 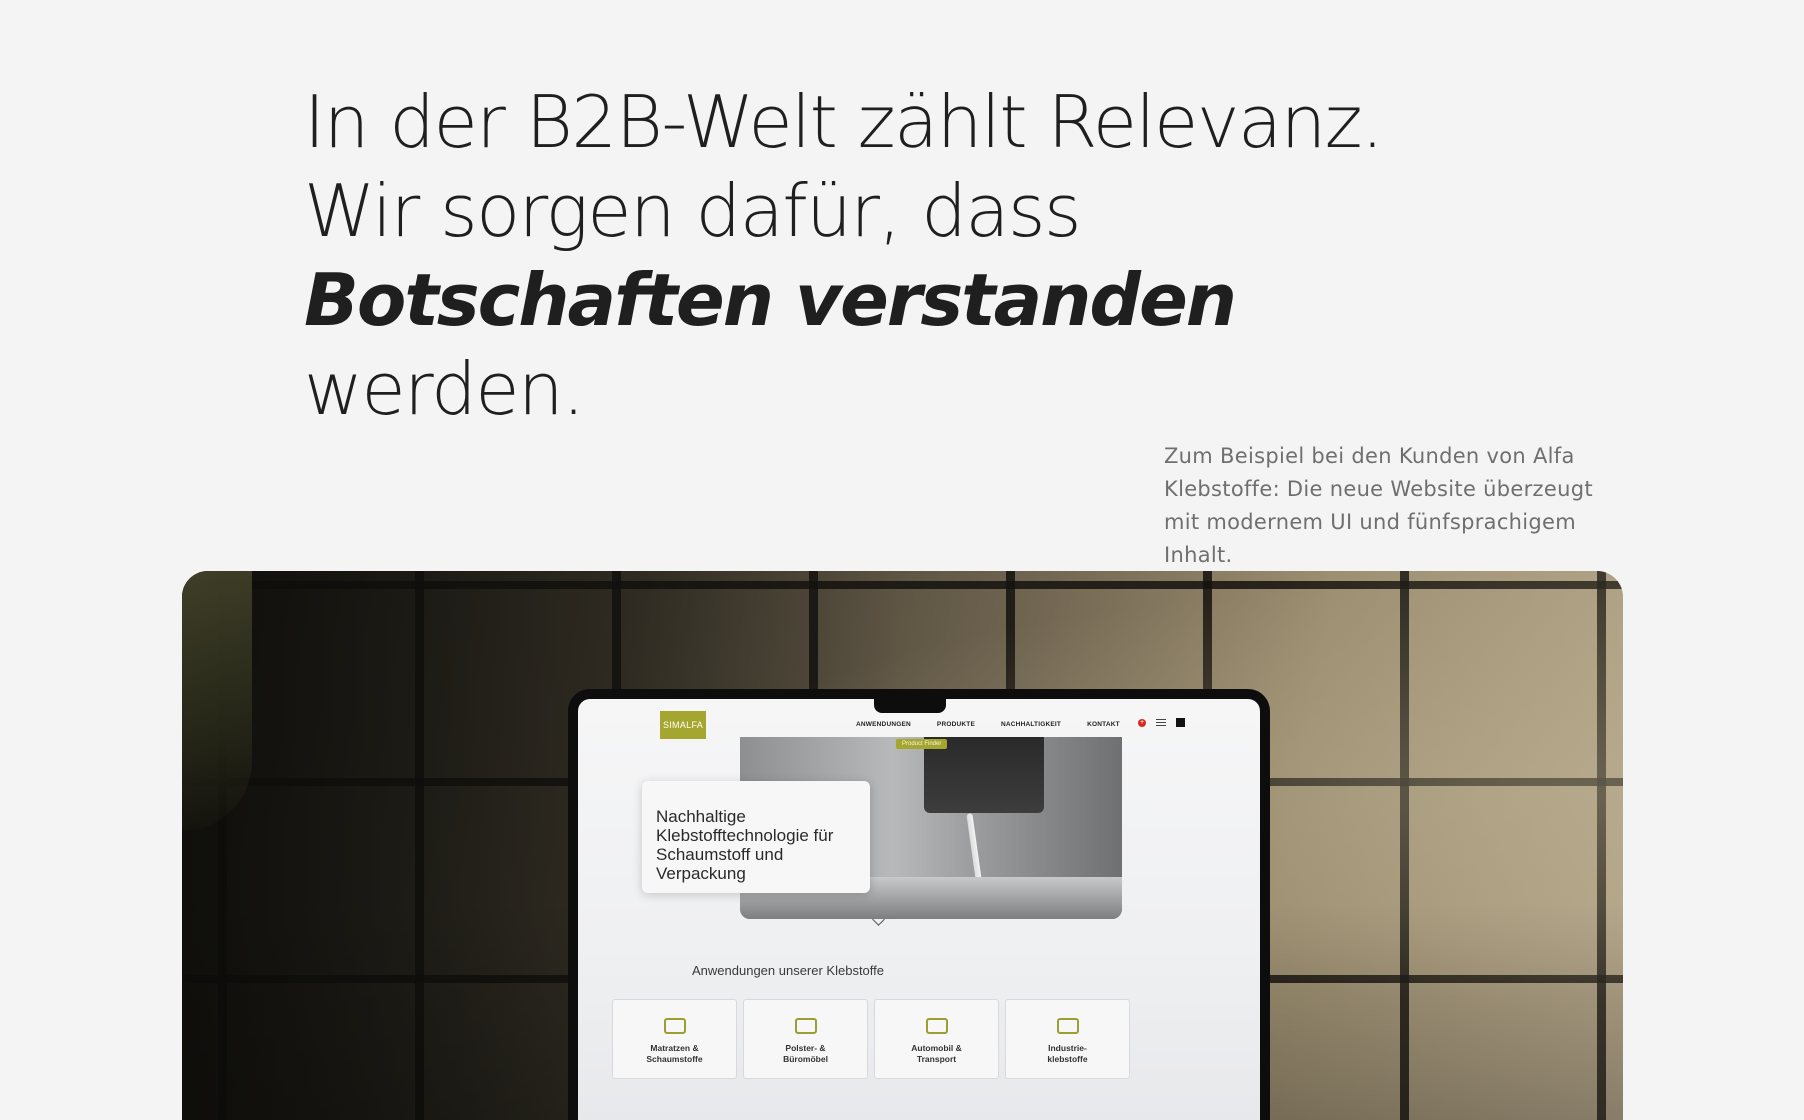 I want to click on site-application-label: Matratzen & Schaumstoffe, so click(x=674, y=1053).